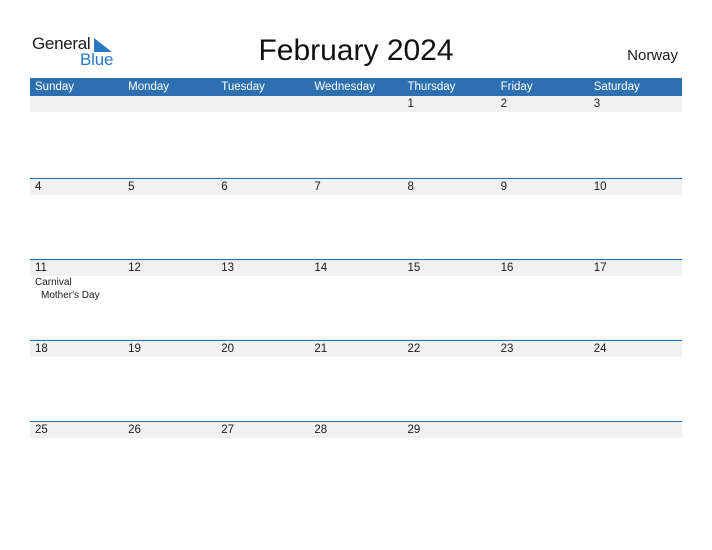 Image resolution: width=712 pixels, height=550 pixels. What do you see at coordinates (356, 461) in the screenshot?
I see `week-row: 25 26 27 28 29` at bounding box center [356, 461].